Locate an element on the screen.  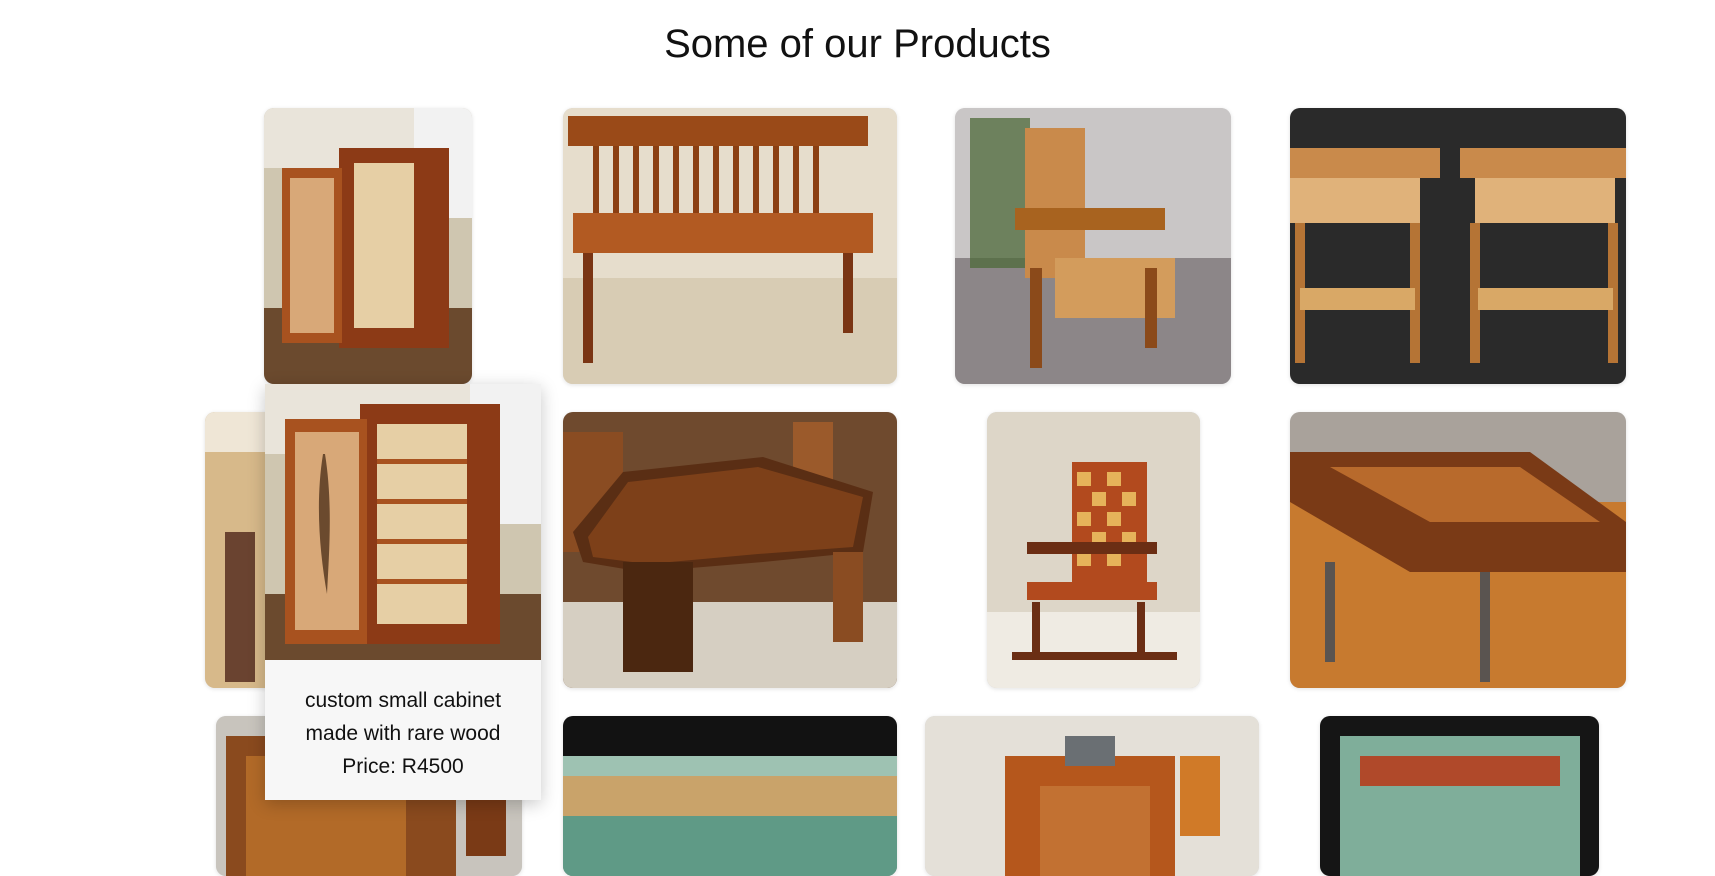
teapot-image is located at coordinates (1092, 796).